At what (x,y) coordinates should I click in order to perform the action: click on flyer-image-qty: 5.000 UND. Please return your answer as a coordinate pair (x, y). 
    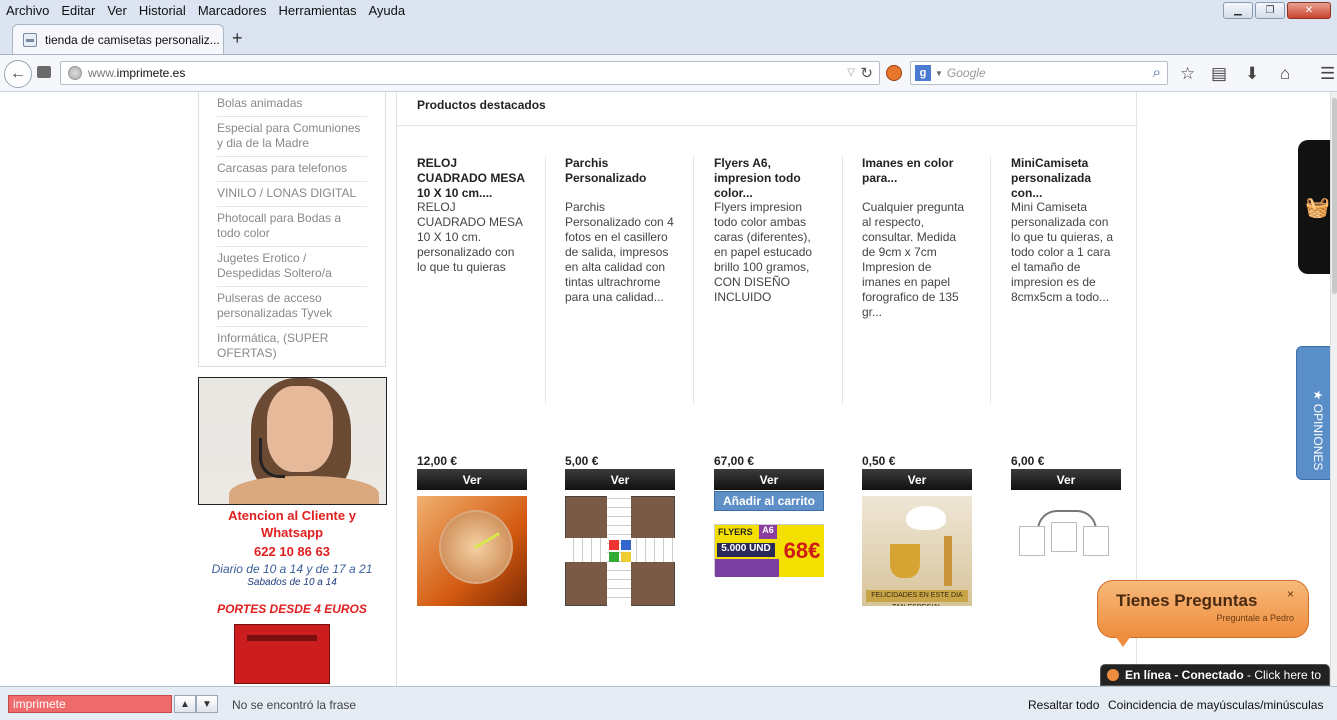
    Looking at the image, I should click on (746, 550).